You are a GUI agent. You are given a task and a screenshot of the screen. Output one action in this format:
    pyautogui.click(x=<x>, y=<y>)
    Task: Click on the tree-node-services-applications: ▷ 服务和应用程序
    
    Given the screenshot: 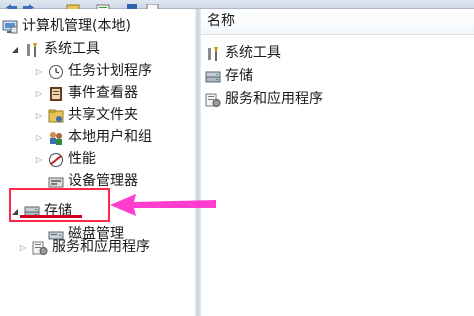 What is the action you would take?
    pyautogui.click(x=84, y=247)
    